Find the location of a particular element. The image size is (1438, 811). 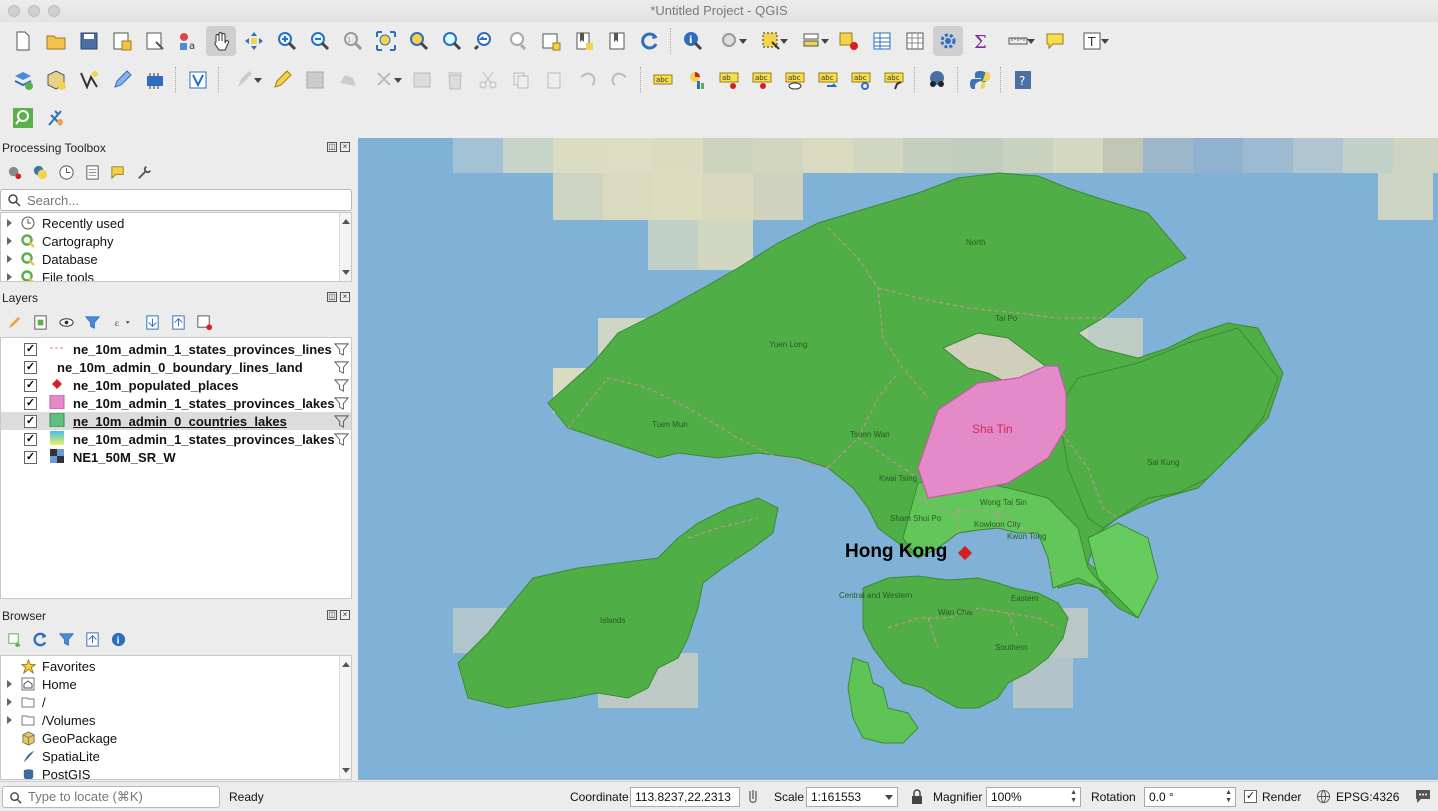

zoom-last-icon is located at coordinates (485, 41).